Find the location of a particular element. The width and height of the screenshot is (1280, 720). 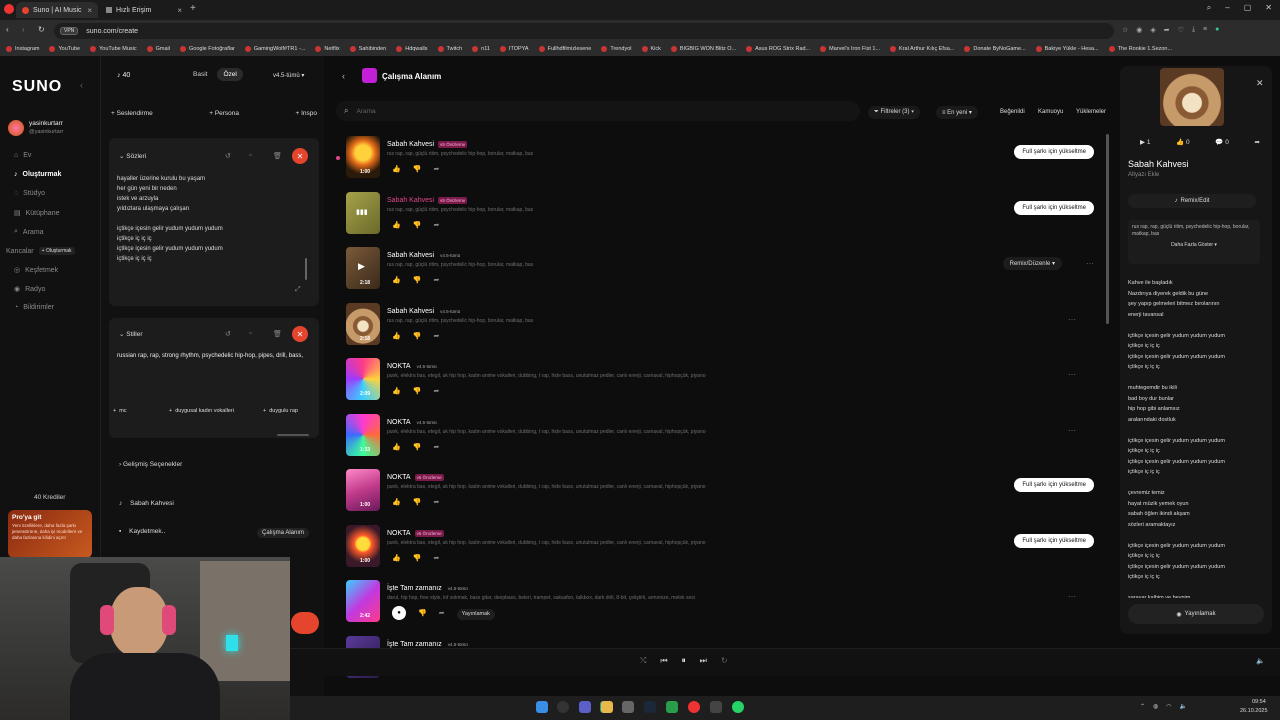

song-cover: 2:42 is located at coordinates (363, 601).